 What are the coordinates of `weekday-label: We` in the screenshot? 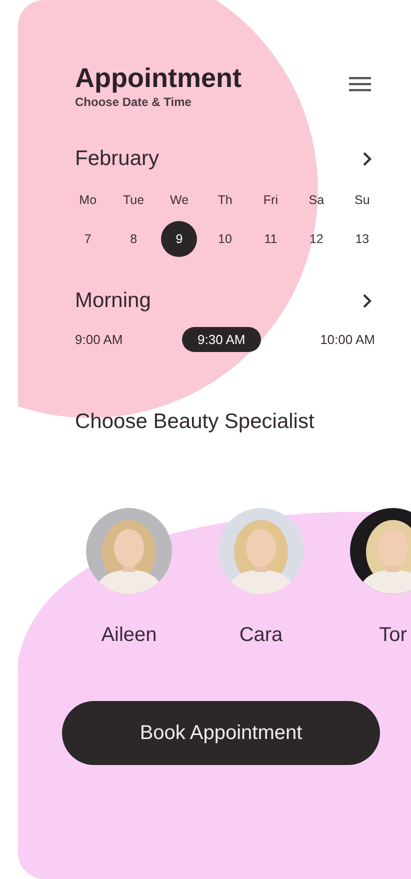 It's located at (179, 200).